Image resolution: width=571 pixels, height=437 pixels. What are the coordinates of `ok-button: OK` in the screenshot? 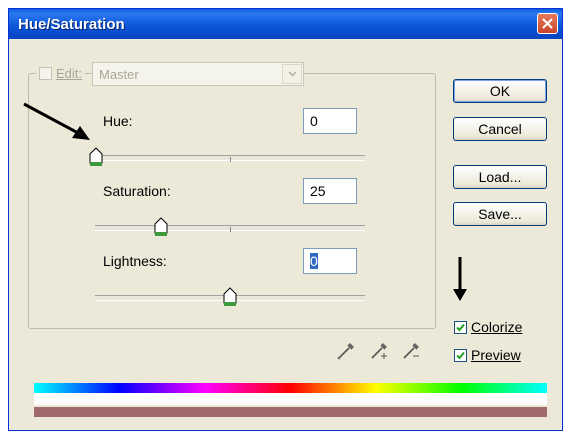 It's located at (500, 91).